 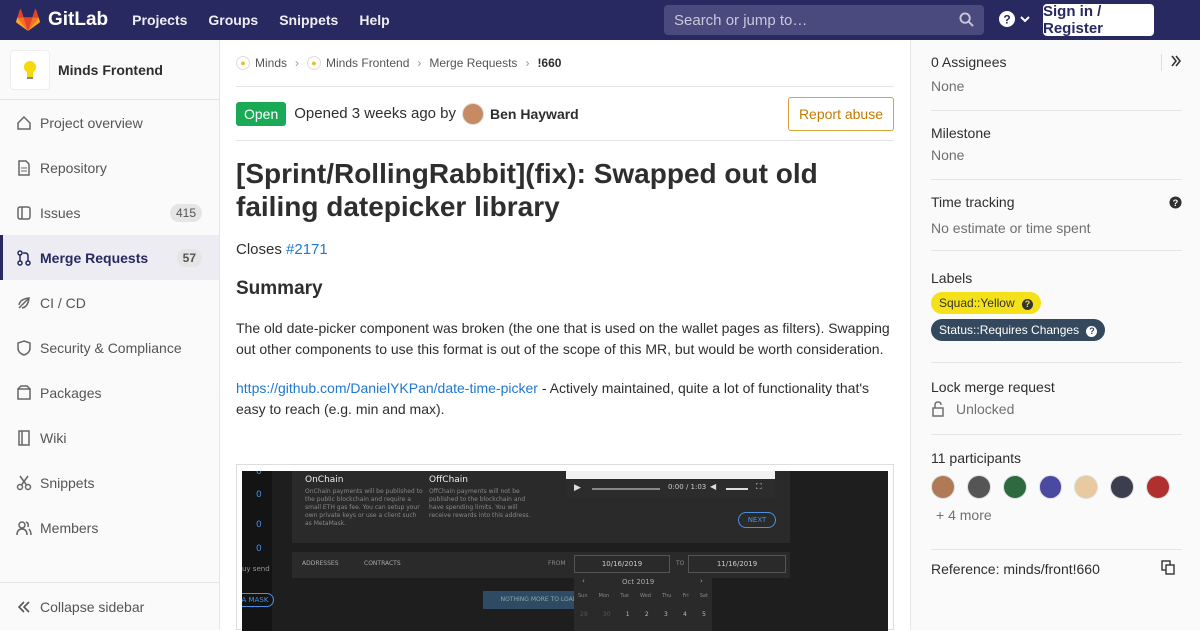 I want to click on sidebar-item-project-overview: Project overview, so click(x=109, y=122).